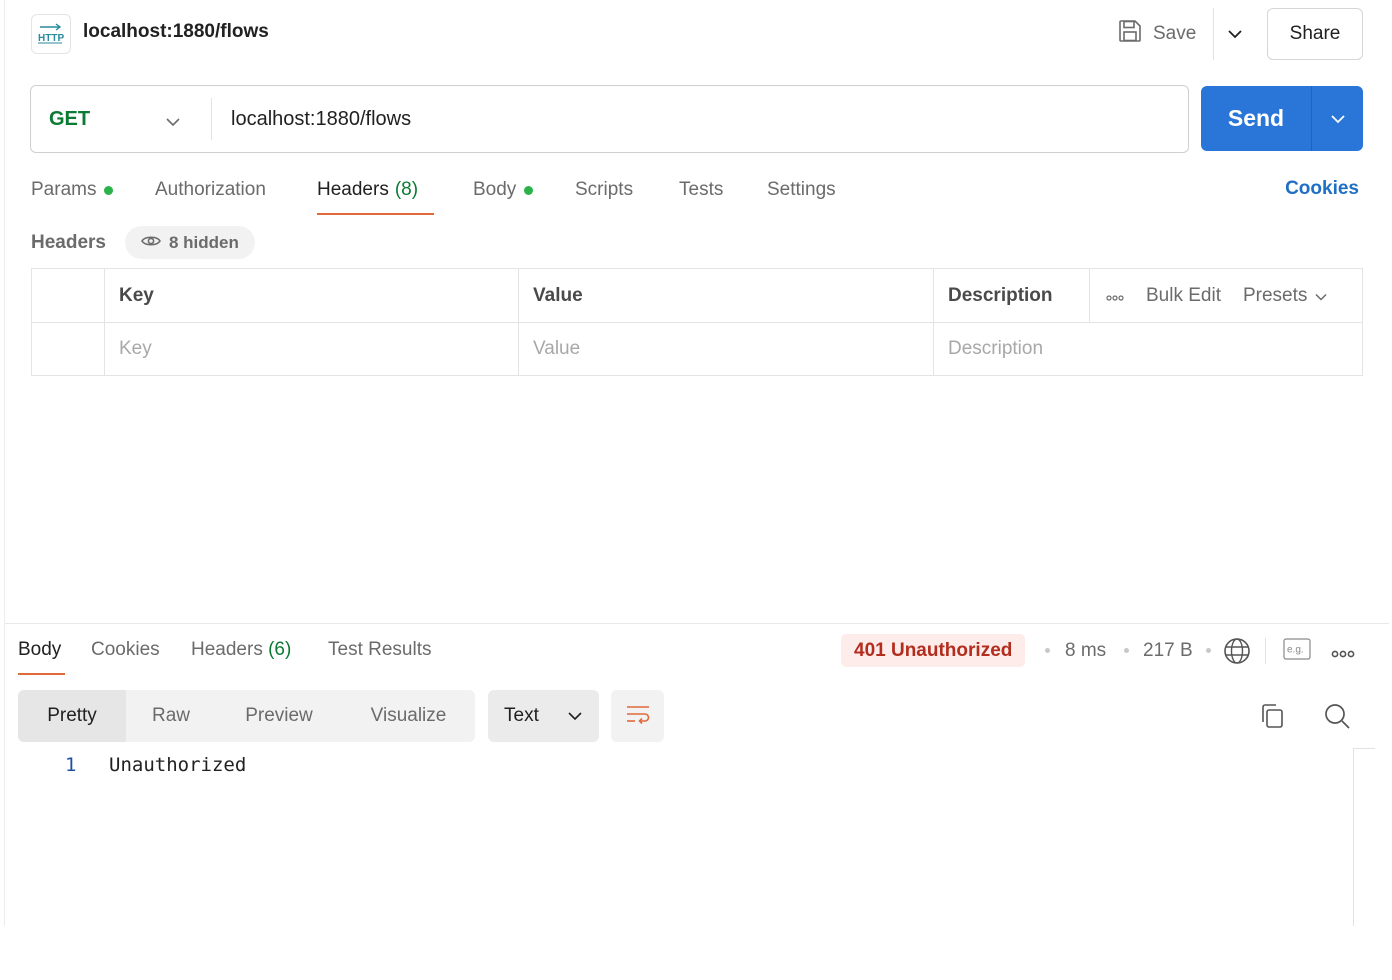 The height and width of the screenshot is (980, 1392). Describe the element at coordinates (125, 650) in the screenshot. I see `response-tab-cookies: Cookies` at that location.